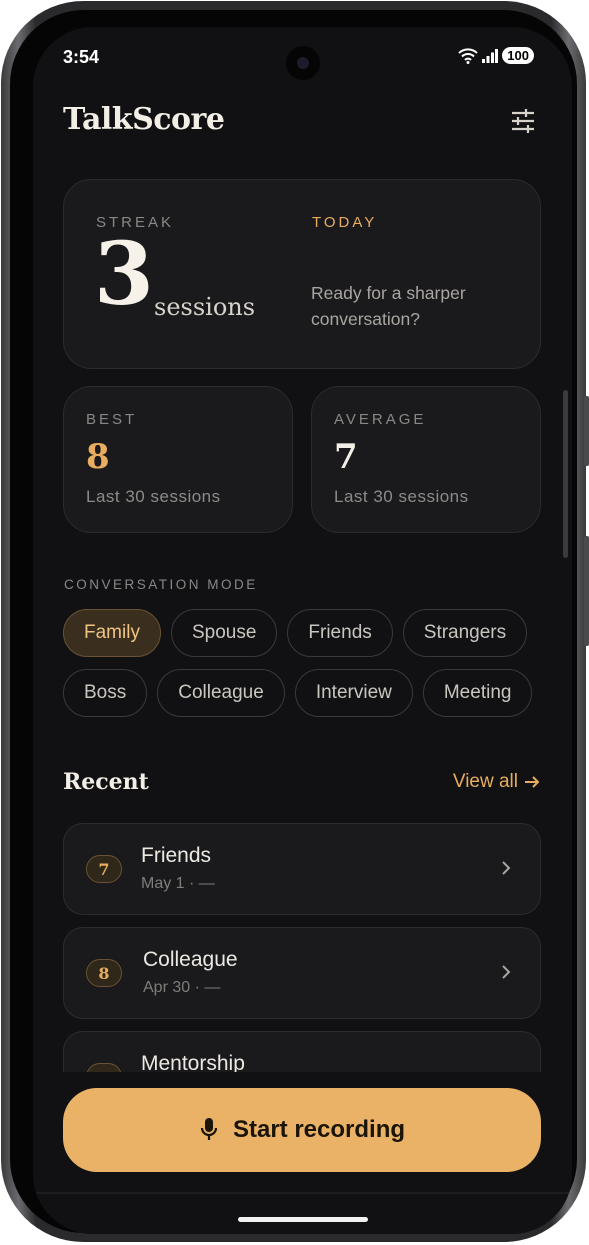 The height and width of the screenshot is (1245, 589). What do you see at coordinates (490, 55) in the screenshot?
I see `signal-icon` at bounding box center [490, 55].